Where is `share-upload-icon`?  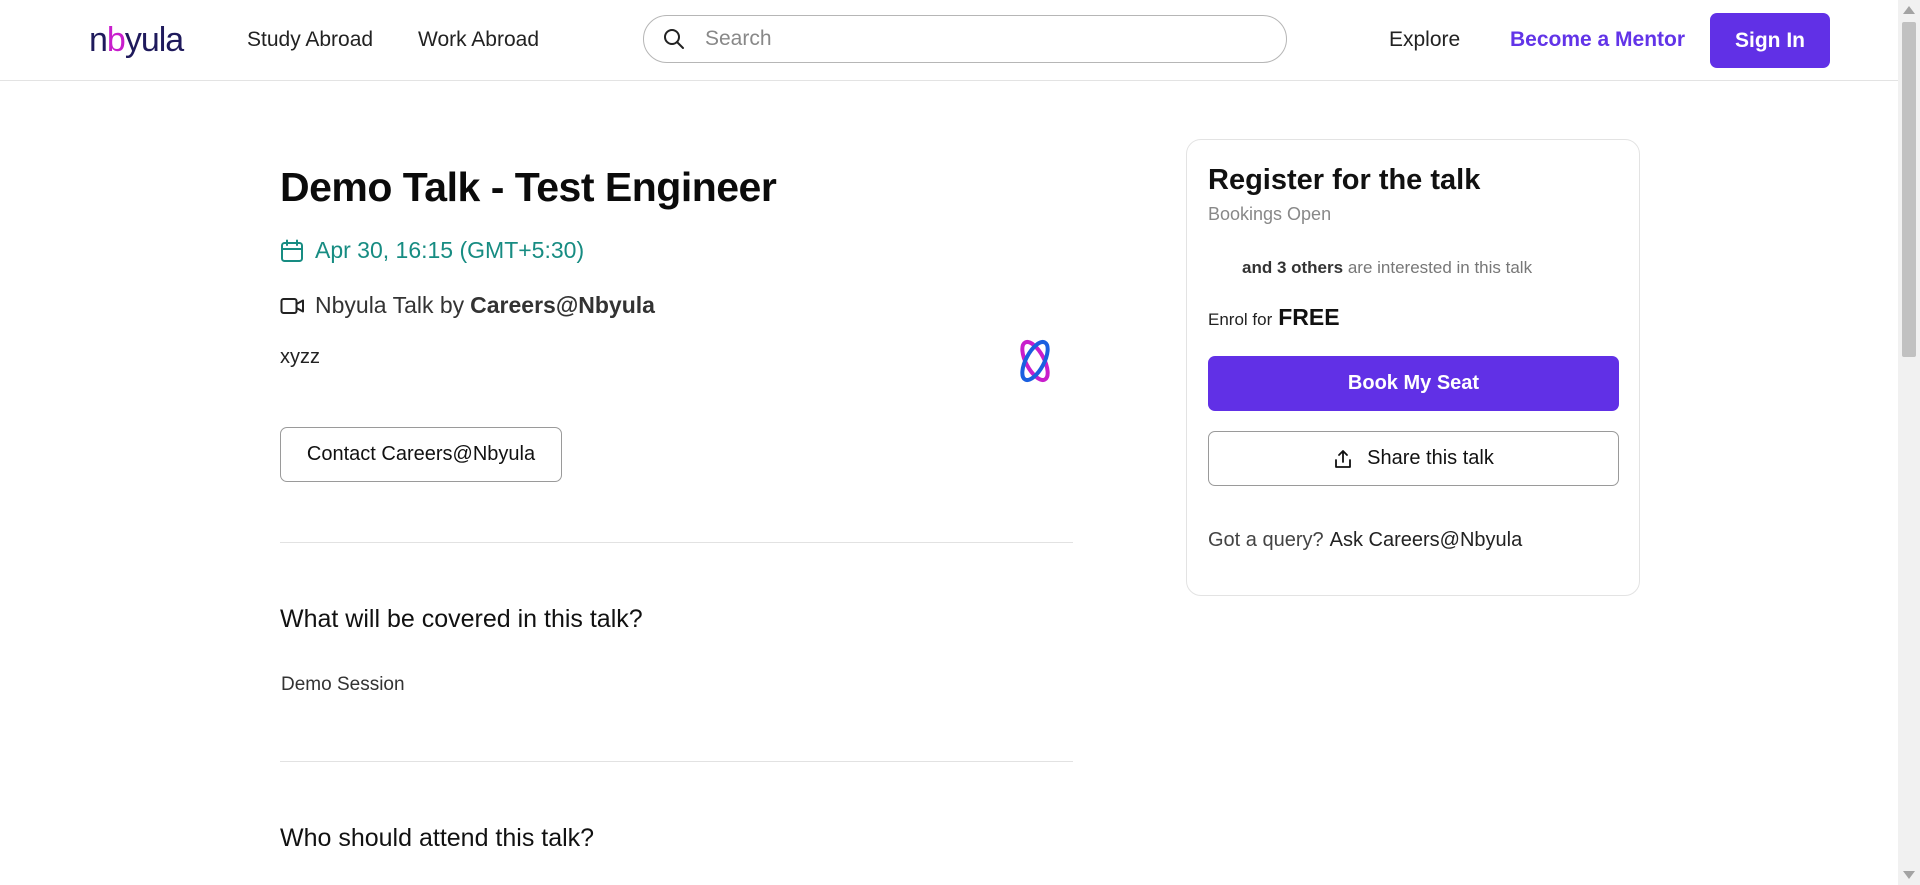
share-upload-icon is located at coordinates (1343, 458).